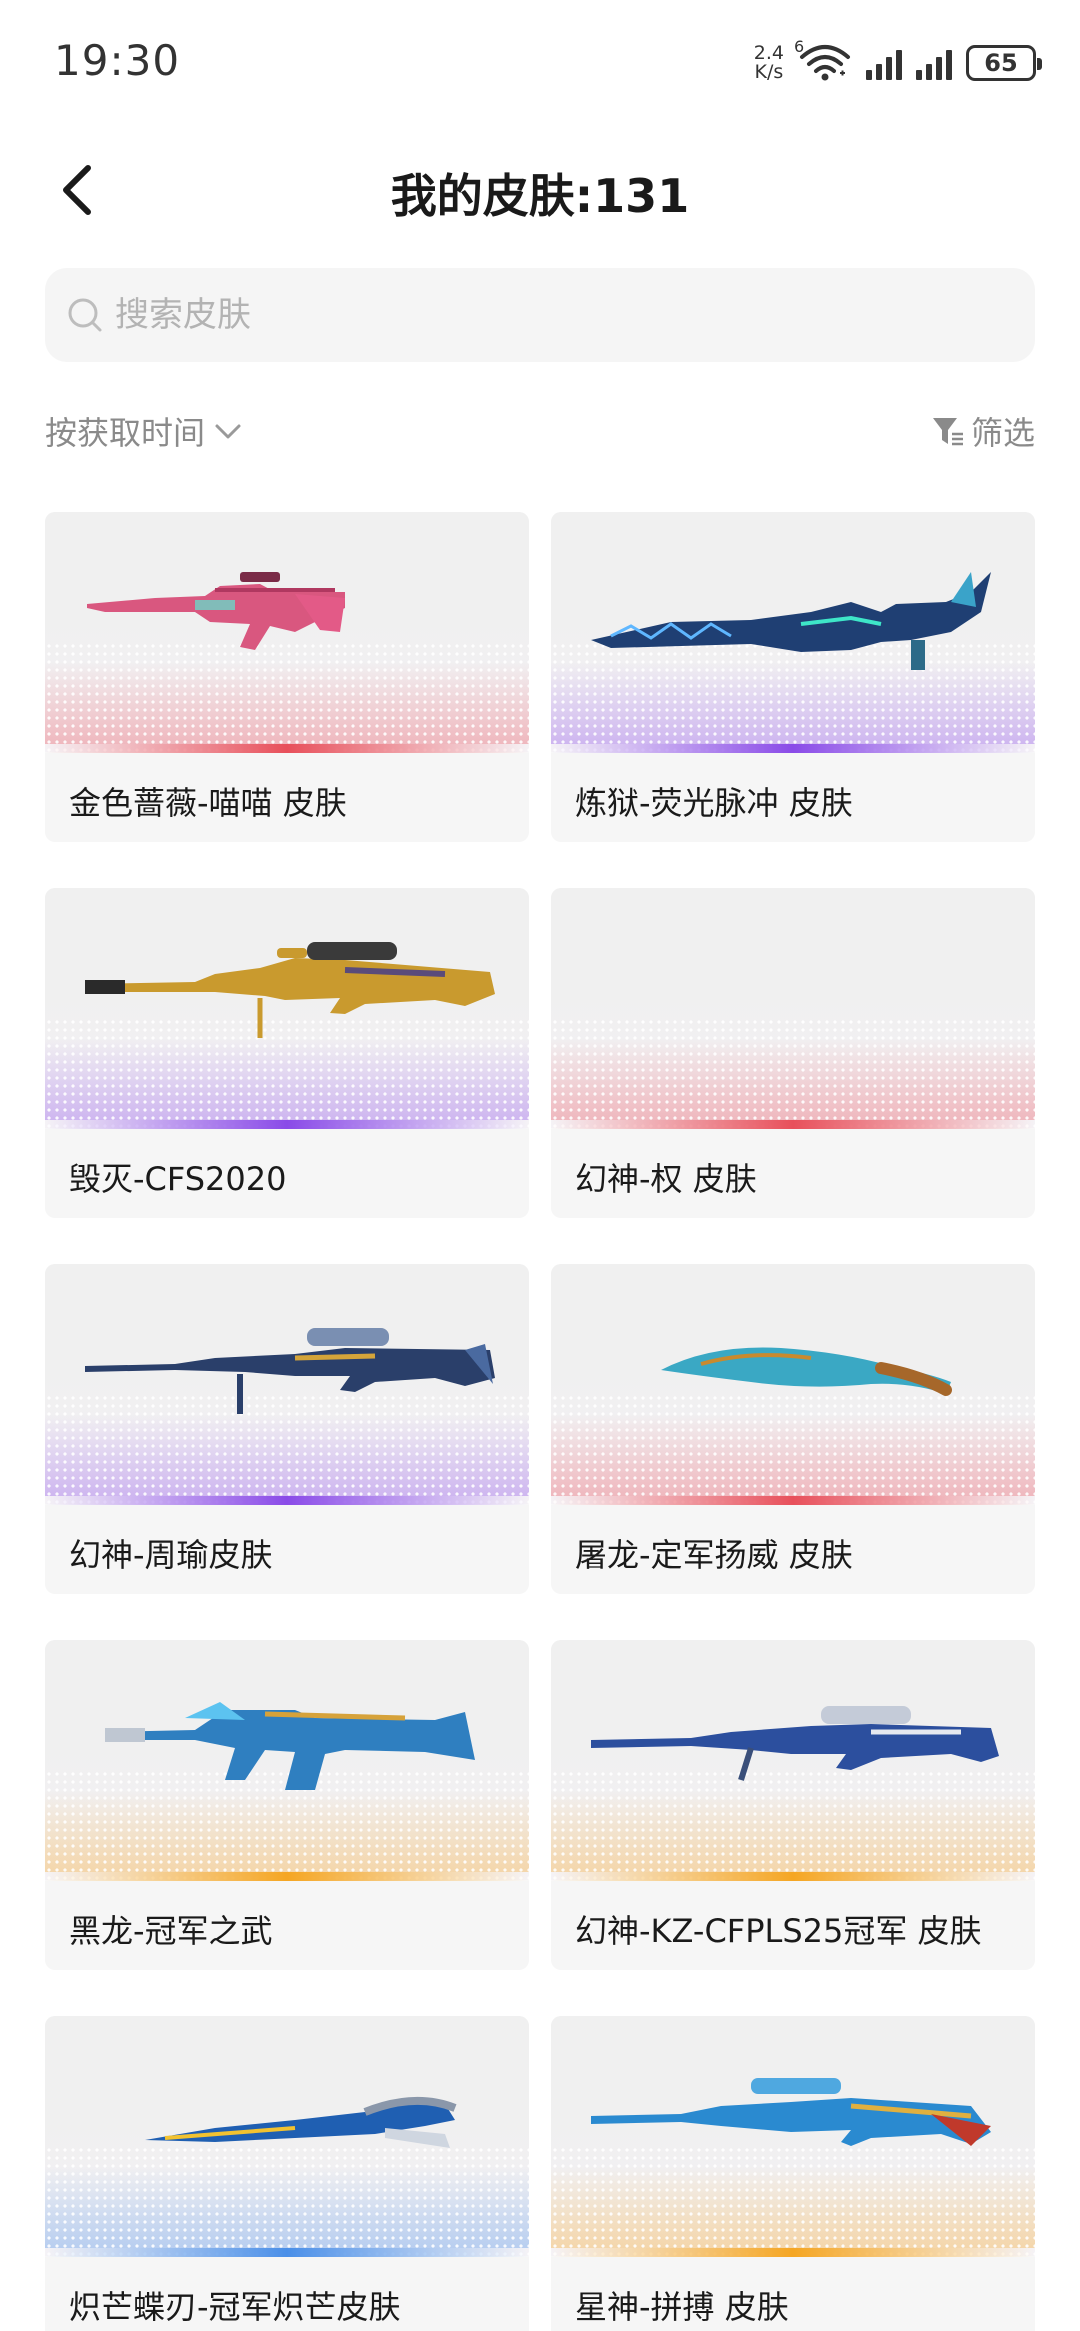  Describe the element at coordinates (228, 431) in the screenshot. I see `chevron-down-icon` at that location.